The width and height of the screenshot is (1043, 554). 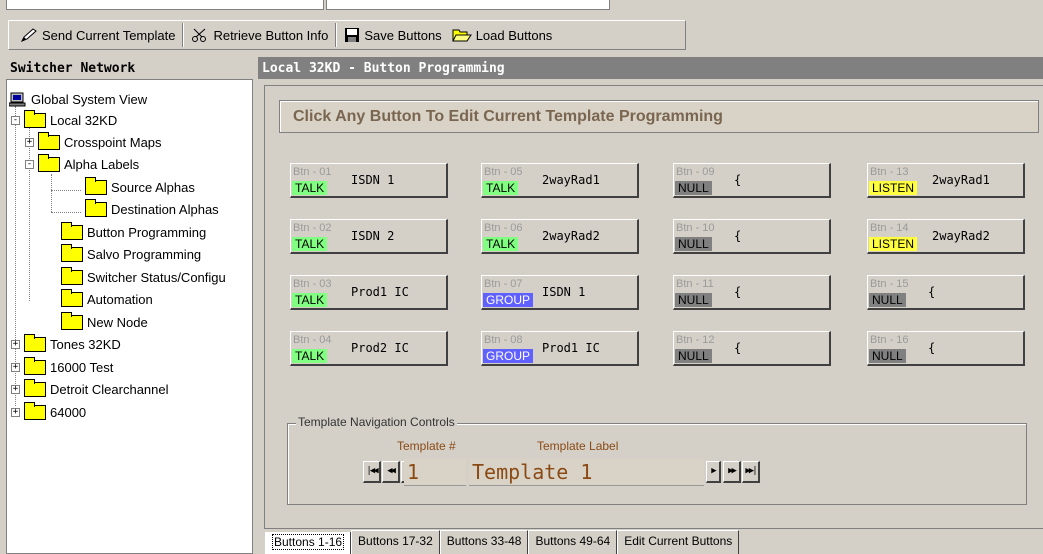 I want to click on program-button: Btn - 11 NULL {, so click(x=752, y=292).